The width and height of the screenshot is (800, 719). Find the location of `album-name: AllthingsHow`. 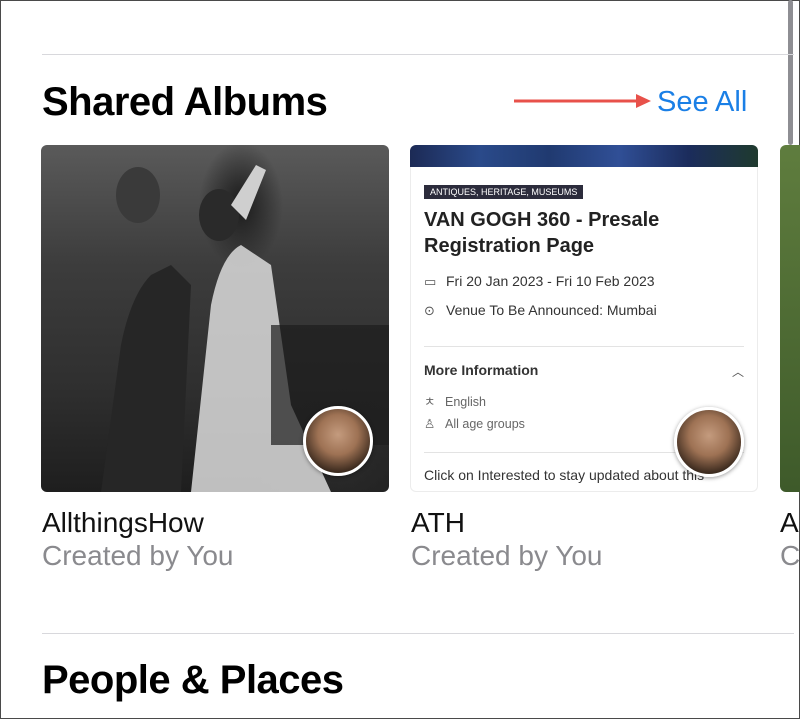

album-name: AllthingsHow is located at coordinates (123, 522).